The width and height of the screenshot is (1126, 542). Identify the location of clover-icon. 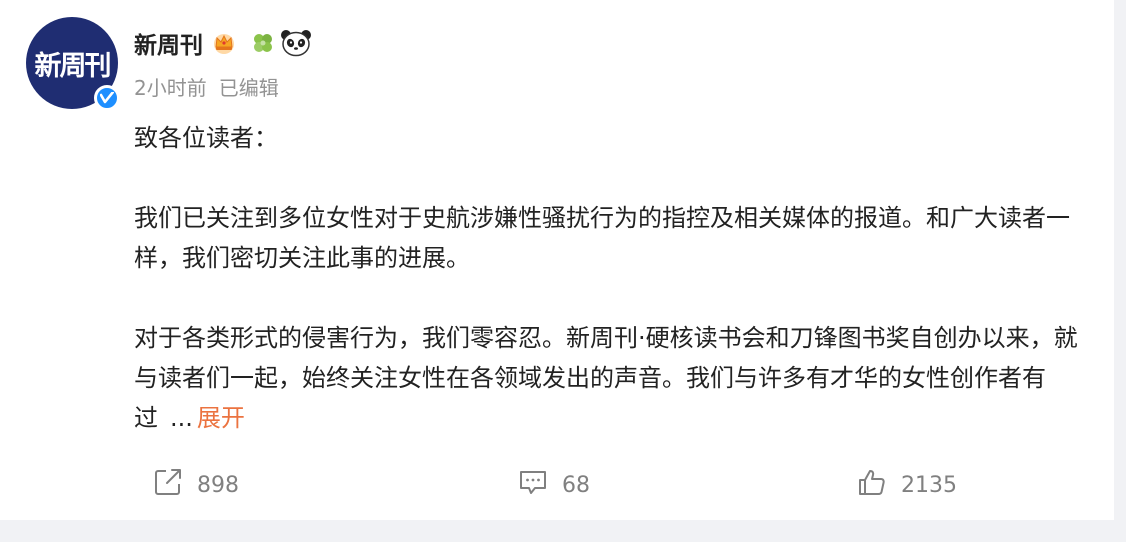
(263, 43).